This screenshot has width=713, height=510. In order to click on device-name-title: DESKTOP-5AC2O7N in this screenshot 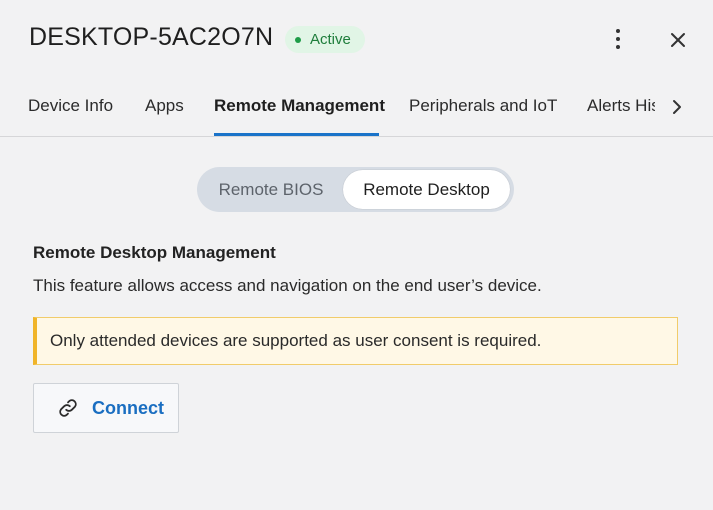, I will do `click(151, 37)`.